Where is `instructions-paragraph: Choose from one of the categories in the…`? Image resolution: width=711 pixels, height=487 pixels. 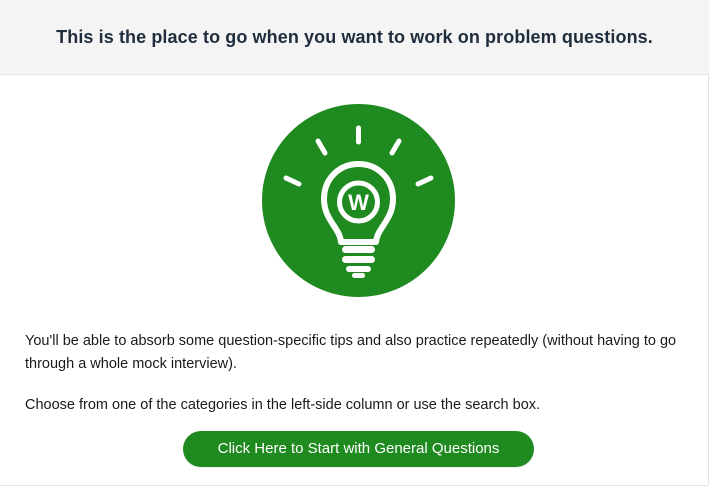 instructions-paragraph: Choose from one of the categories in the… is located at coordinates (283, 405).